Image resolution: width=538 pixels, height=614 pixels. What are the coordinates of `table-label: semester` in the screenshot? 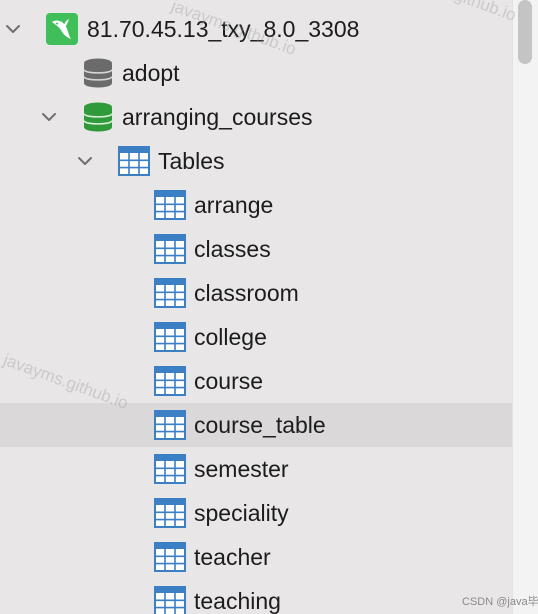 It's located at (241, 469).